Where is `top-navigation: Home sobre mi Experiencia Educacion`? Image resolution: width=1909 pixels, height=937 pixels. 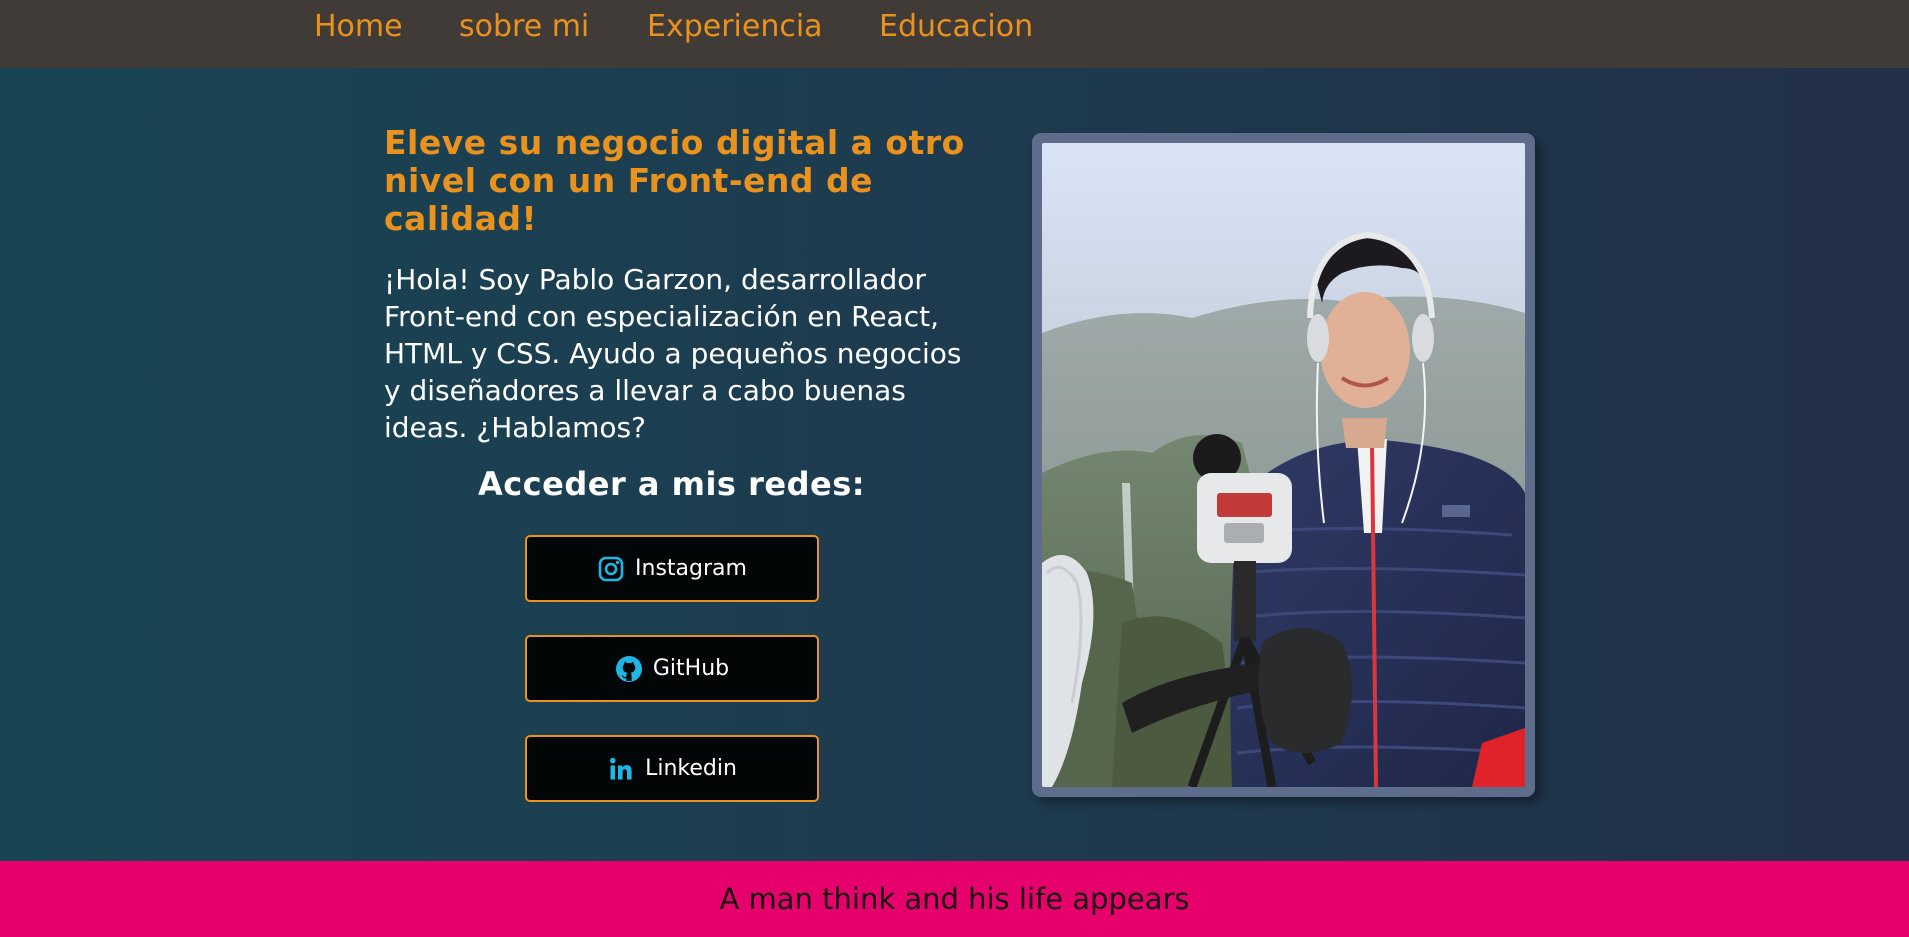 top-navigation: Home sobre mi Experiencia Educacion is located at coordinates (954, 34).